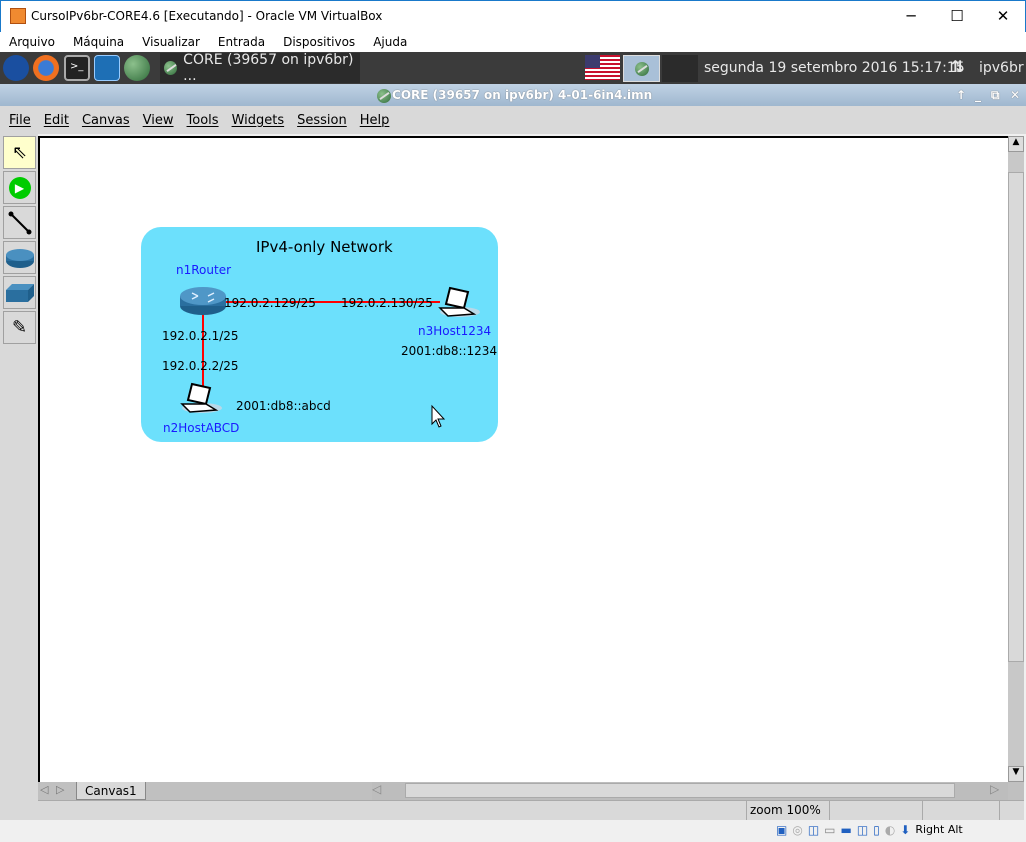 Image resolution: width=1026 pixels, height=842 pixels. I want to click on host-key: Right Alt, so click(939, 829).